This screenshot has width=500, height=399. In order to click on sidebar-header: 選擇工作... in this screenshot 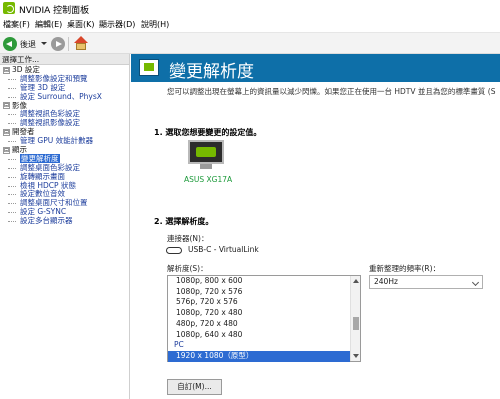, I will do `click(64, 59)`.